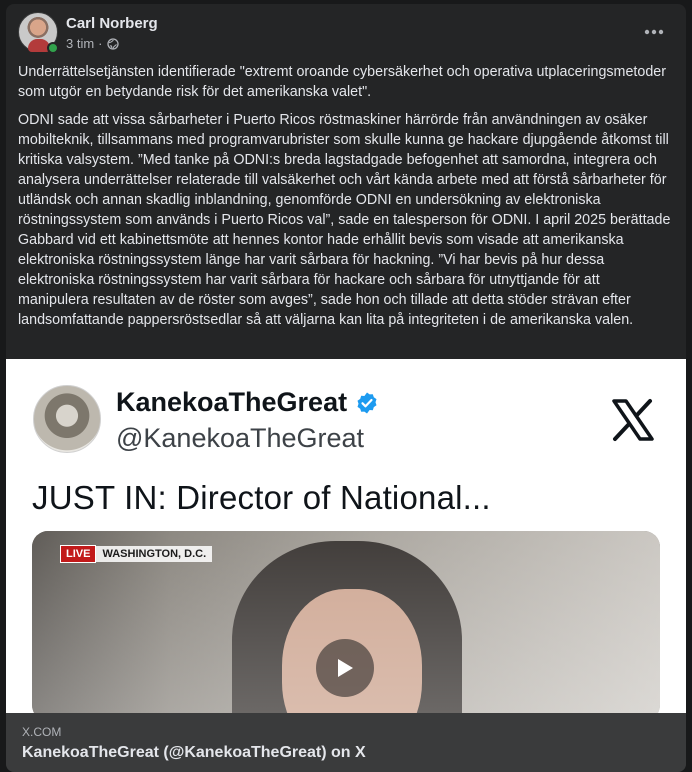 The width and height of the screenshot is (692, 772). Describe the element at coordinates (367, 402) in the screenshot. I see `verified-badge-icon` at that location.